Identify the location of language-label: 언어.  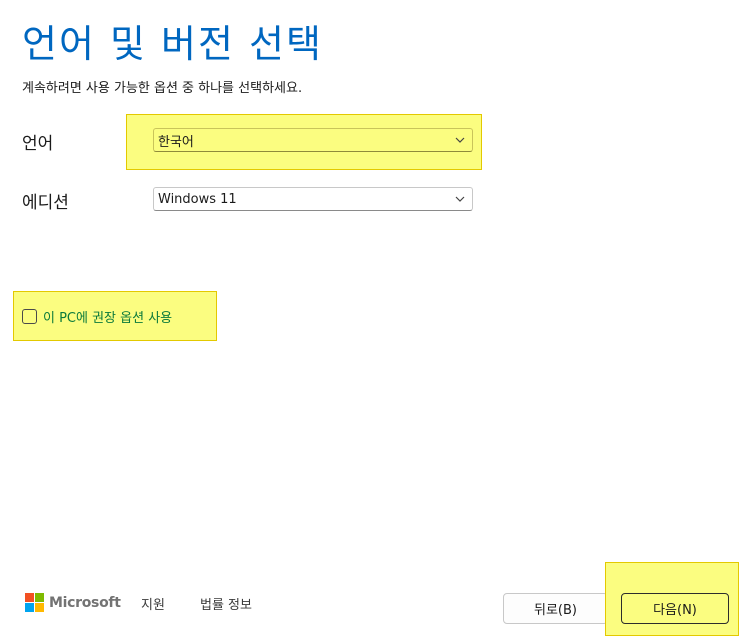
(38, 144).